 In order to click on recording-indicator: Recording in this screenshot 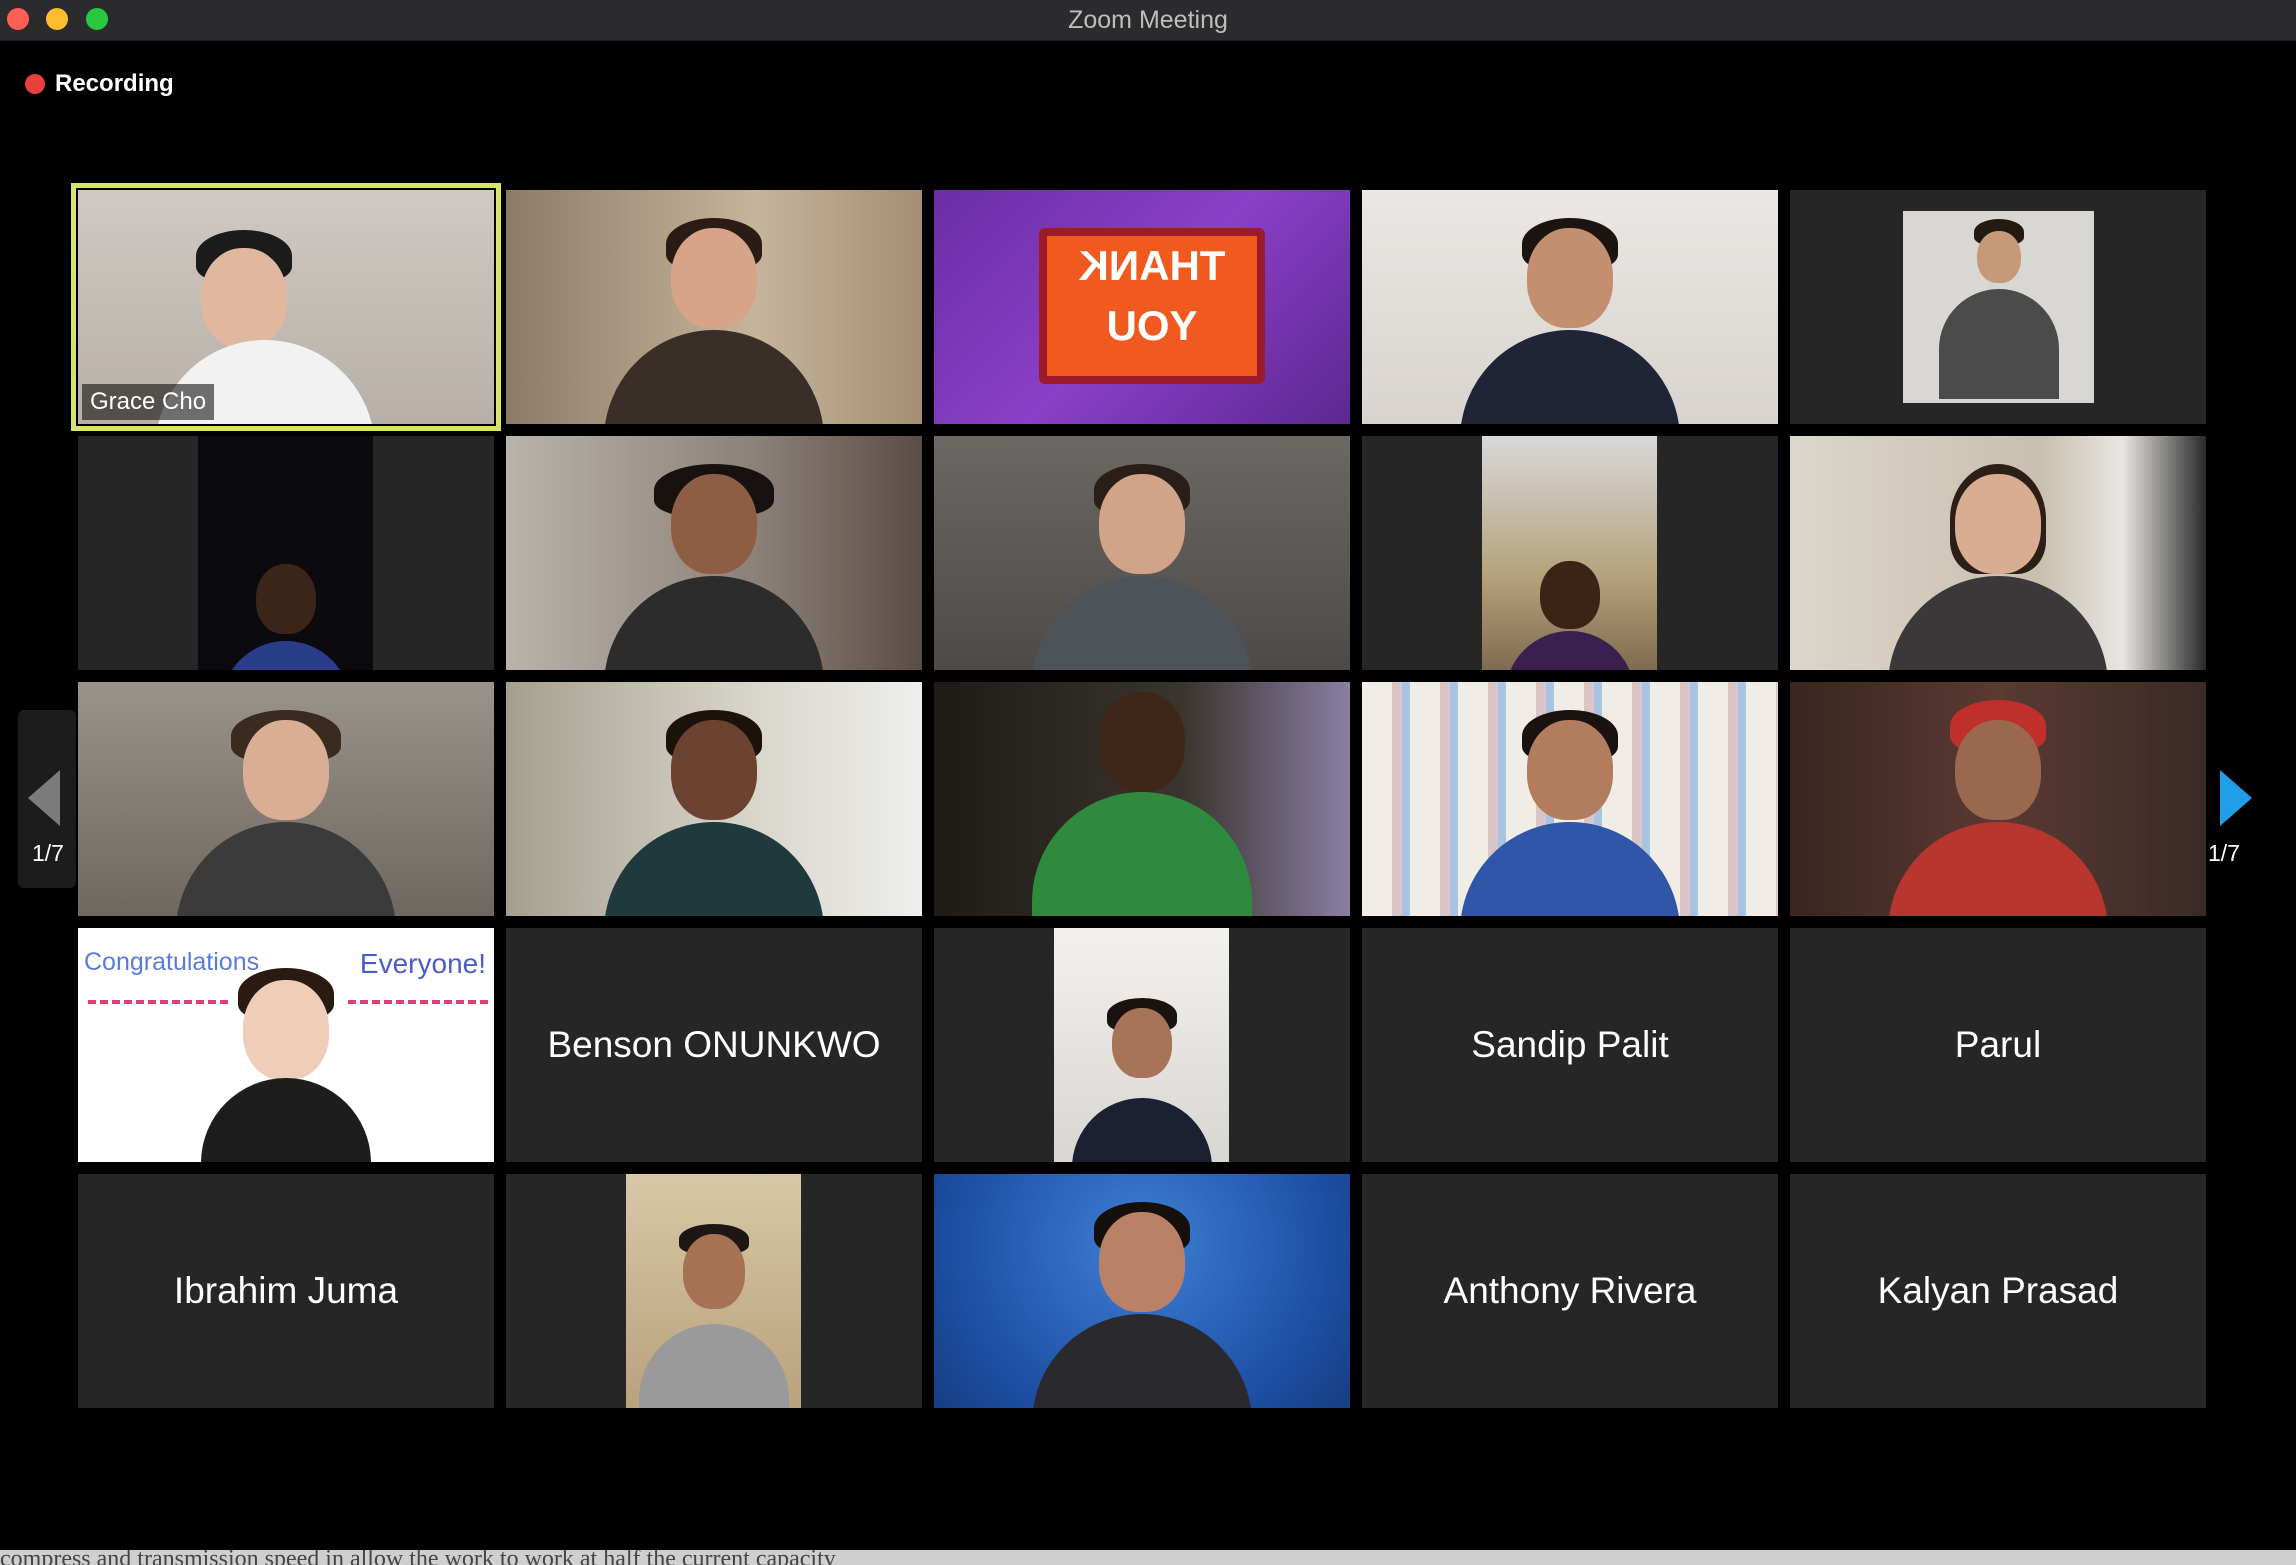, I will do `click(99, 84)`.